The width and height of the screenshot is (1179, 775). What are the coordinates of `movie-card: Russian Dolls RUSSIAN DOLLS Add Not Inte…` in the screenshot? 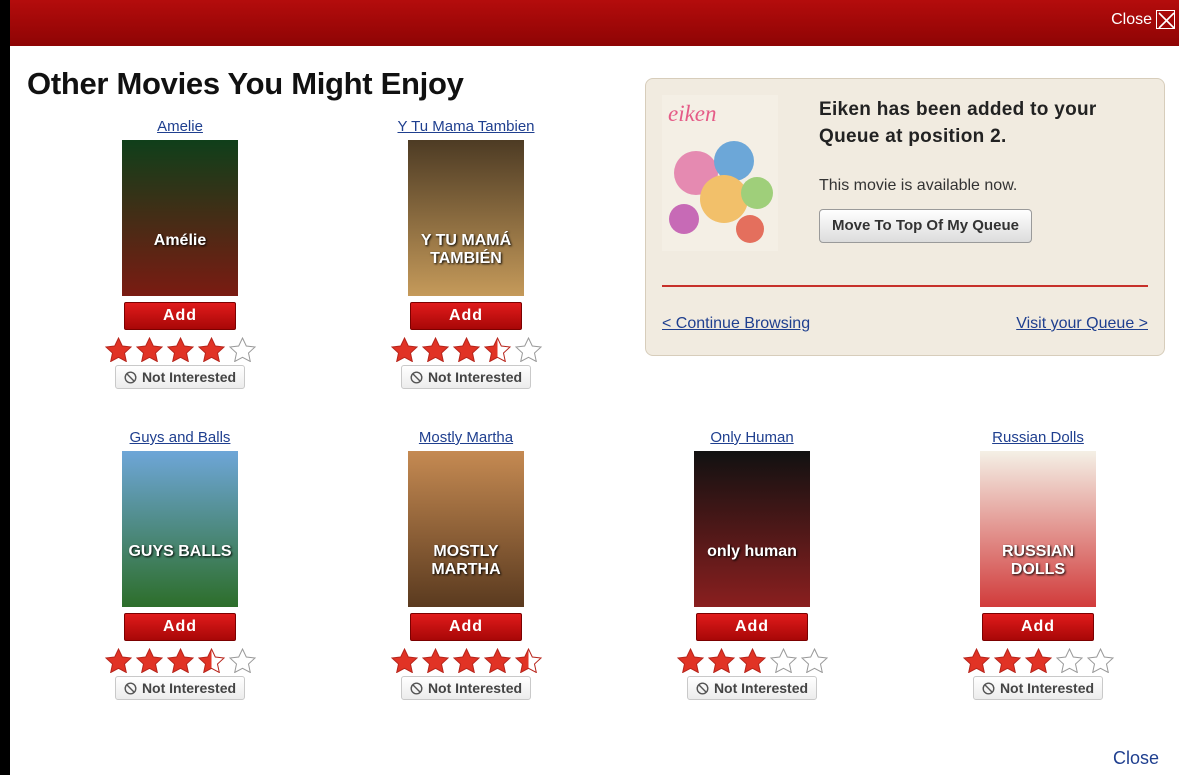 It's located at (1038, 563).